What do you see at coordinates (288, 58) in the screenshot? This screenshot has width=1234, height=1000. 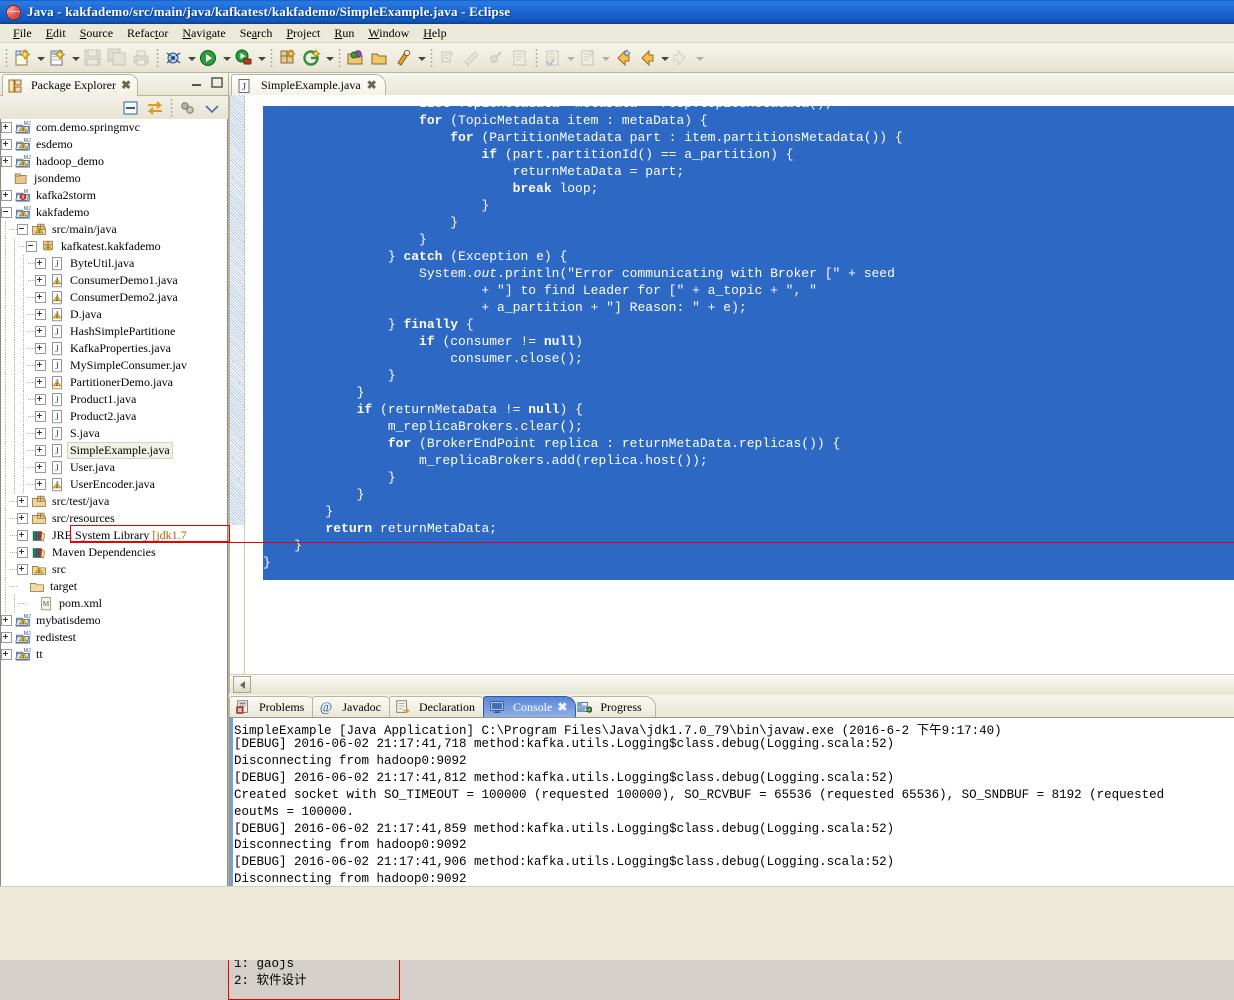 I see `new-java-package-icon` at bounding box center [288, 58].